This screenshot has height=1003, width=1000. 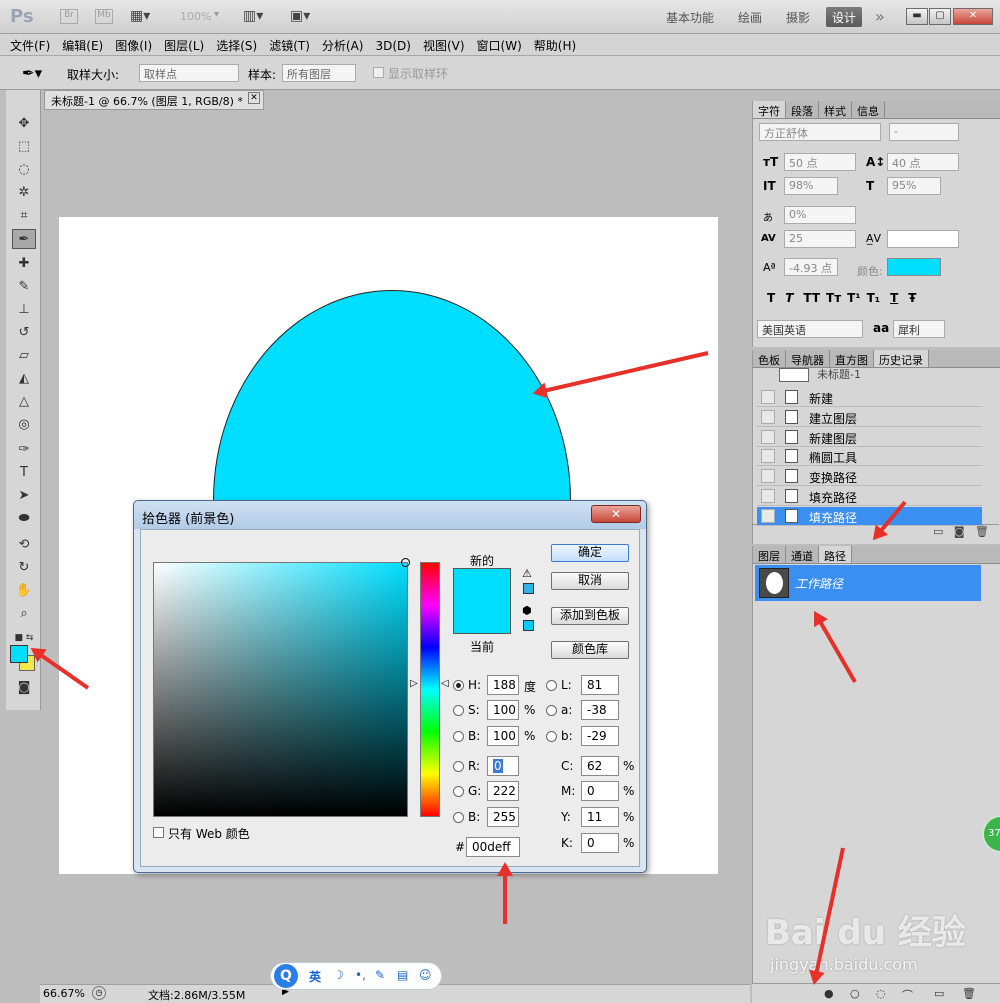 I want to click on show-ring-checkbox, so click(x=378, y=72).